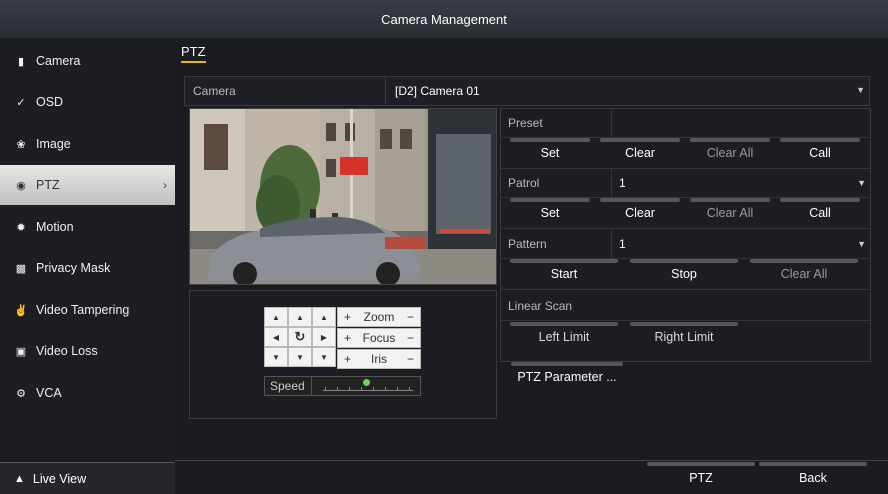  I want to click on patrol-set-button: Set, so click(550, 213).